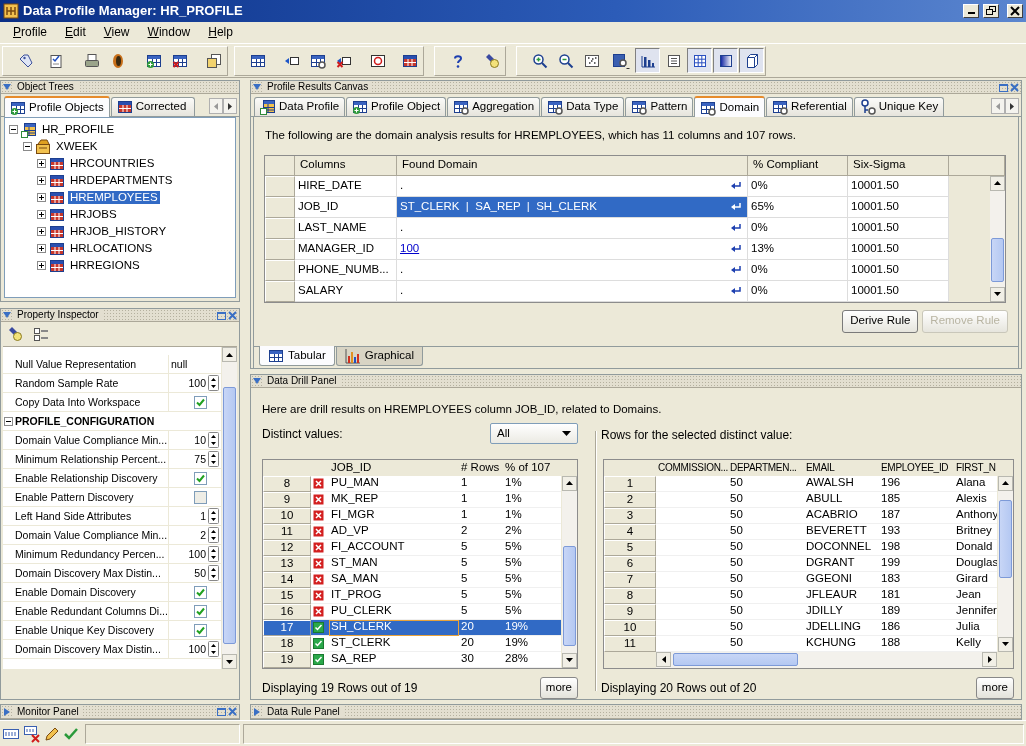 This screenshot has width=1026, height=746. Describe the element at coordinates (699, 60) in the screenshot. I see `grid-button` at that location.